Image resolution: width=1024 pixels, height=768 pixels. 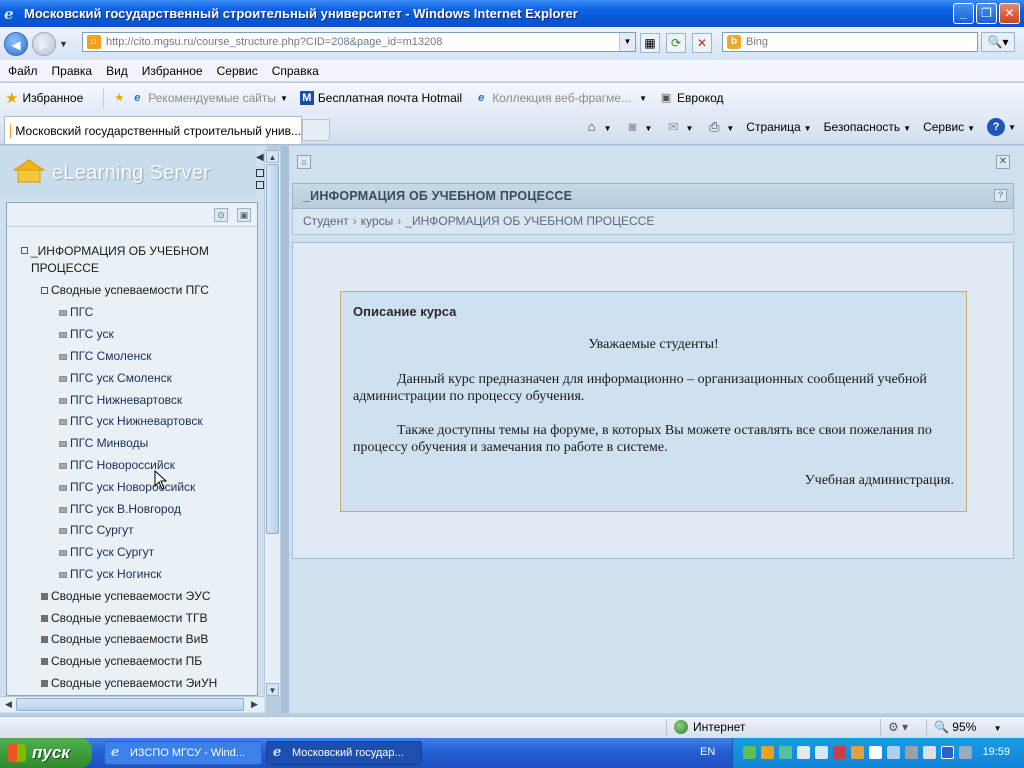 What do you see at coordinates (221, 215) in the screenshot?
I see `tree-search-icon: ⊙` at bounding box center [221, 215].